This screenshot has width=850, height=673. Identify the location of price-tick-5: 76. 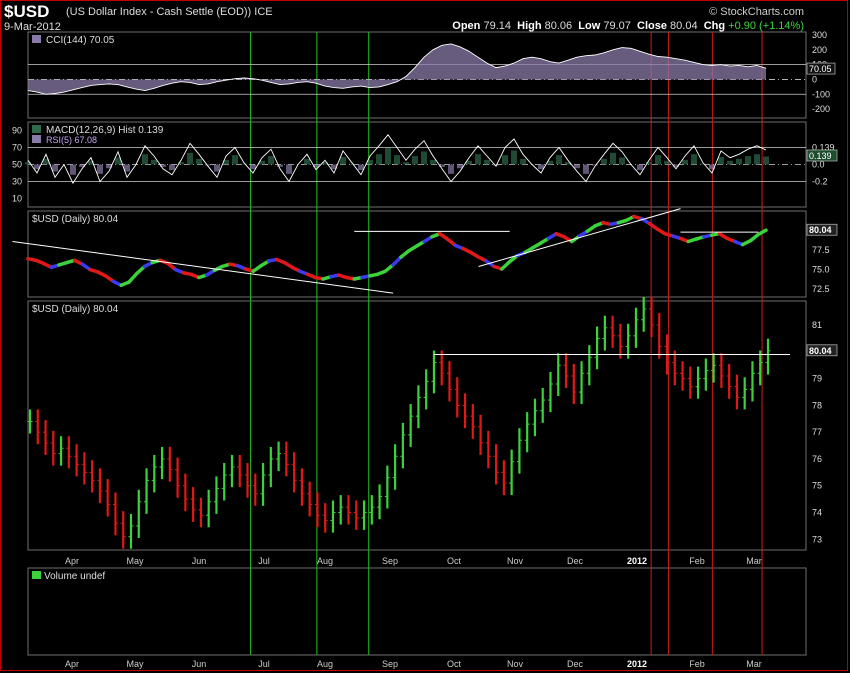
(817, 459).